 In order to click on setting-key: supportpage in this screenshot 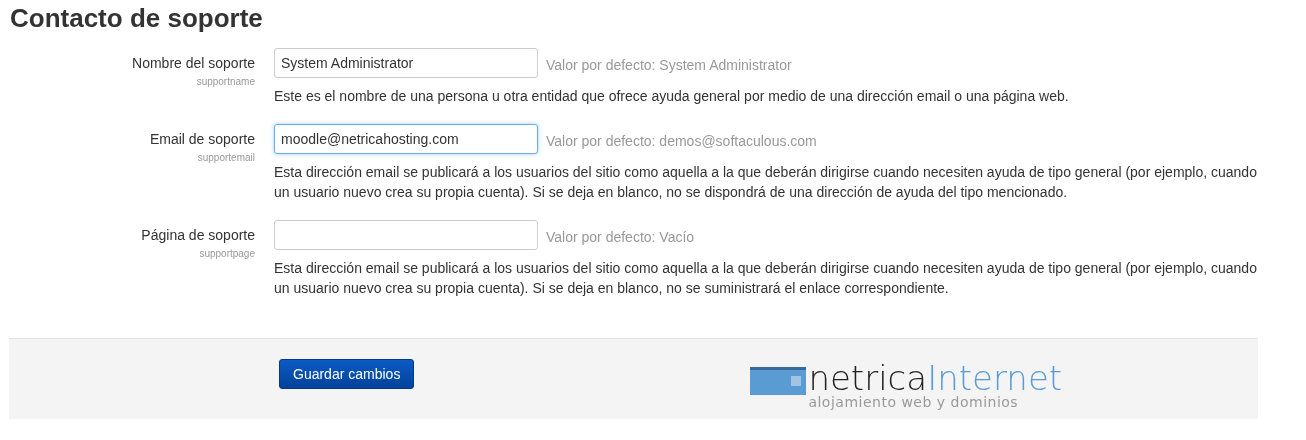, I will do `click(227, 254)`.